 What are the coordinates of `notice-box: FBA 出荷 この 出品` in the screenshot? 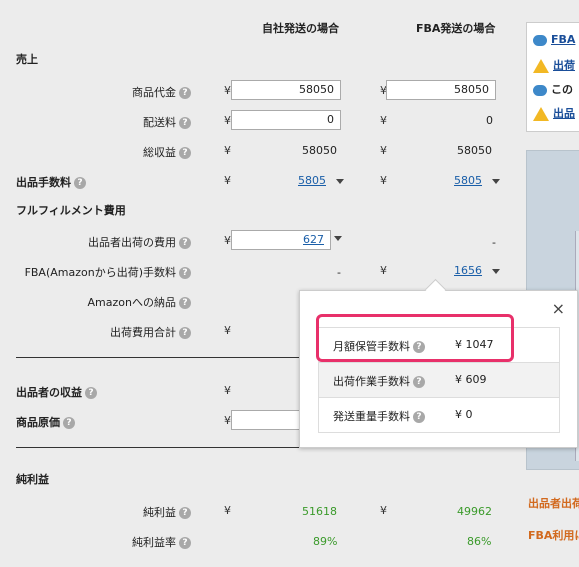 It's located at (552, 77).